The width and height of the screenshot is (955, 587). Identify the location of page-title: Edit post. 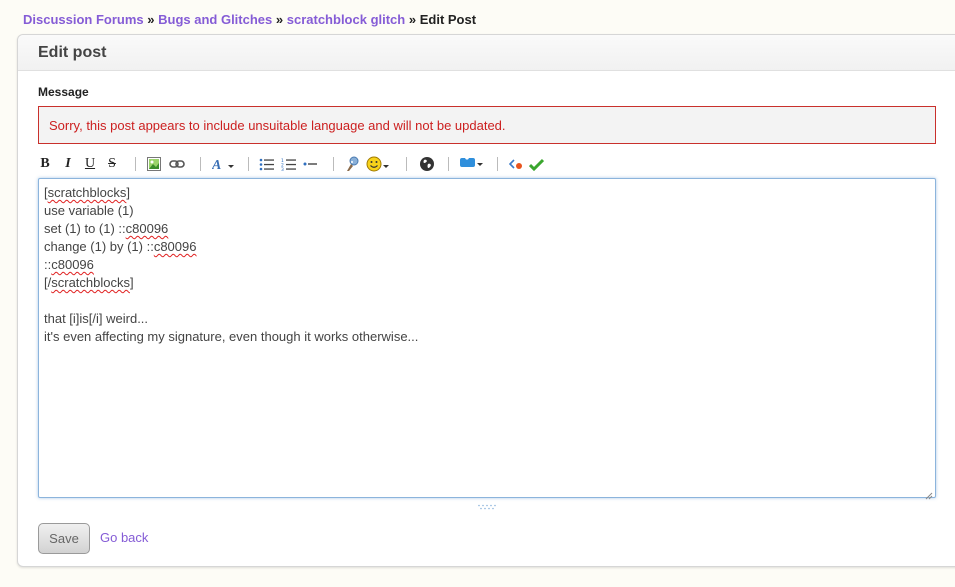
(72, 52).